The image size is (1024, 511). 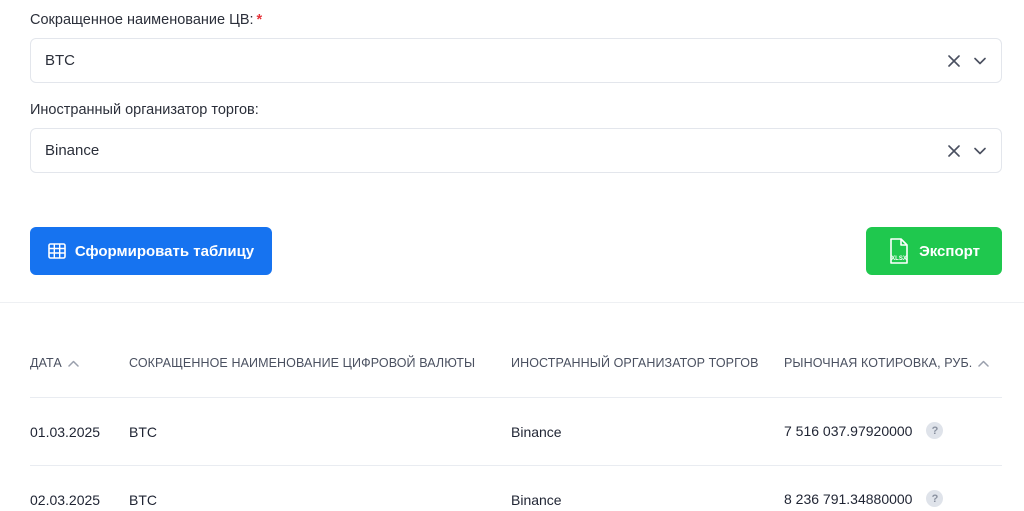 I want to click on organizer-select-value: Binance, so click(x=72, y=150).